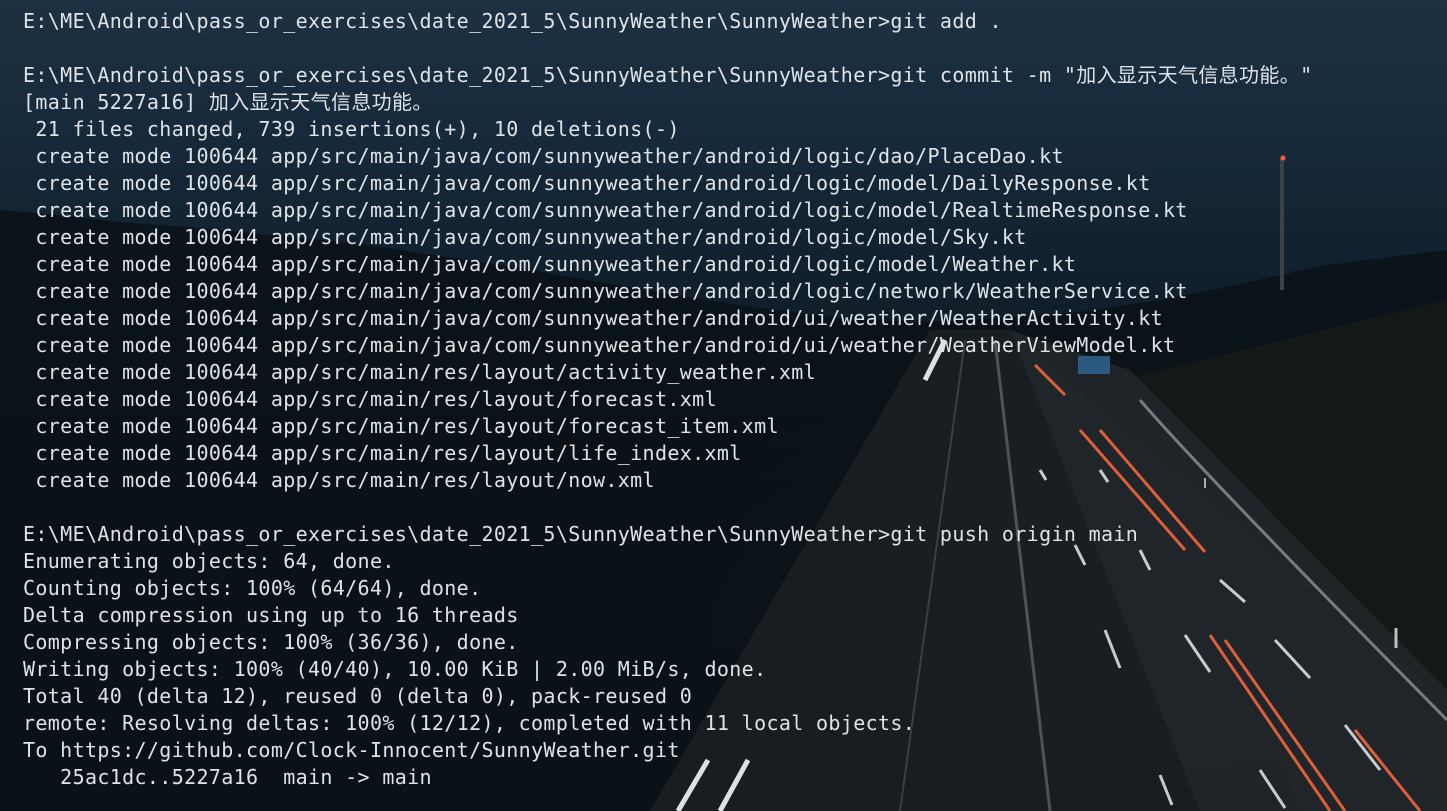 Image resolution: width=1447 pixels, height=811 pixels. What do you see at coordinates (271, 642) in the screenshot?
I see `terminal-line: Compressing objects: 100% (36/36), done.` at bounding box center [271, 642].